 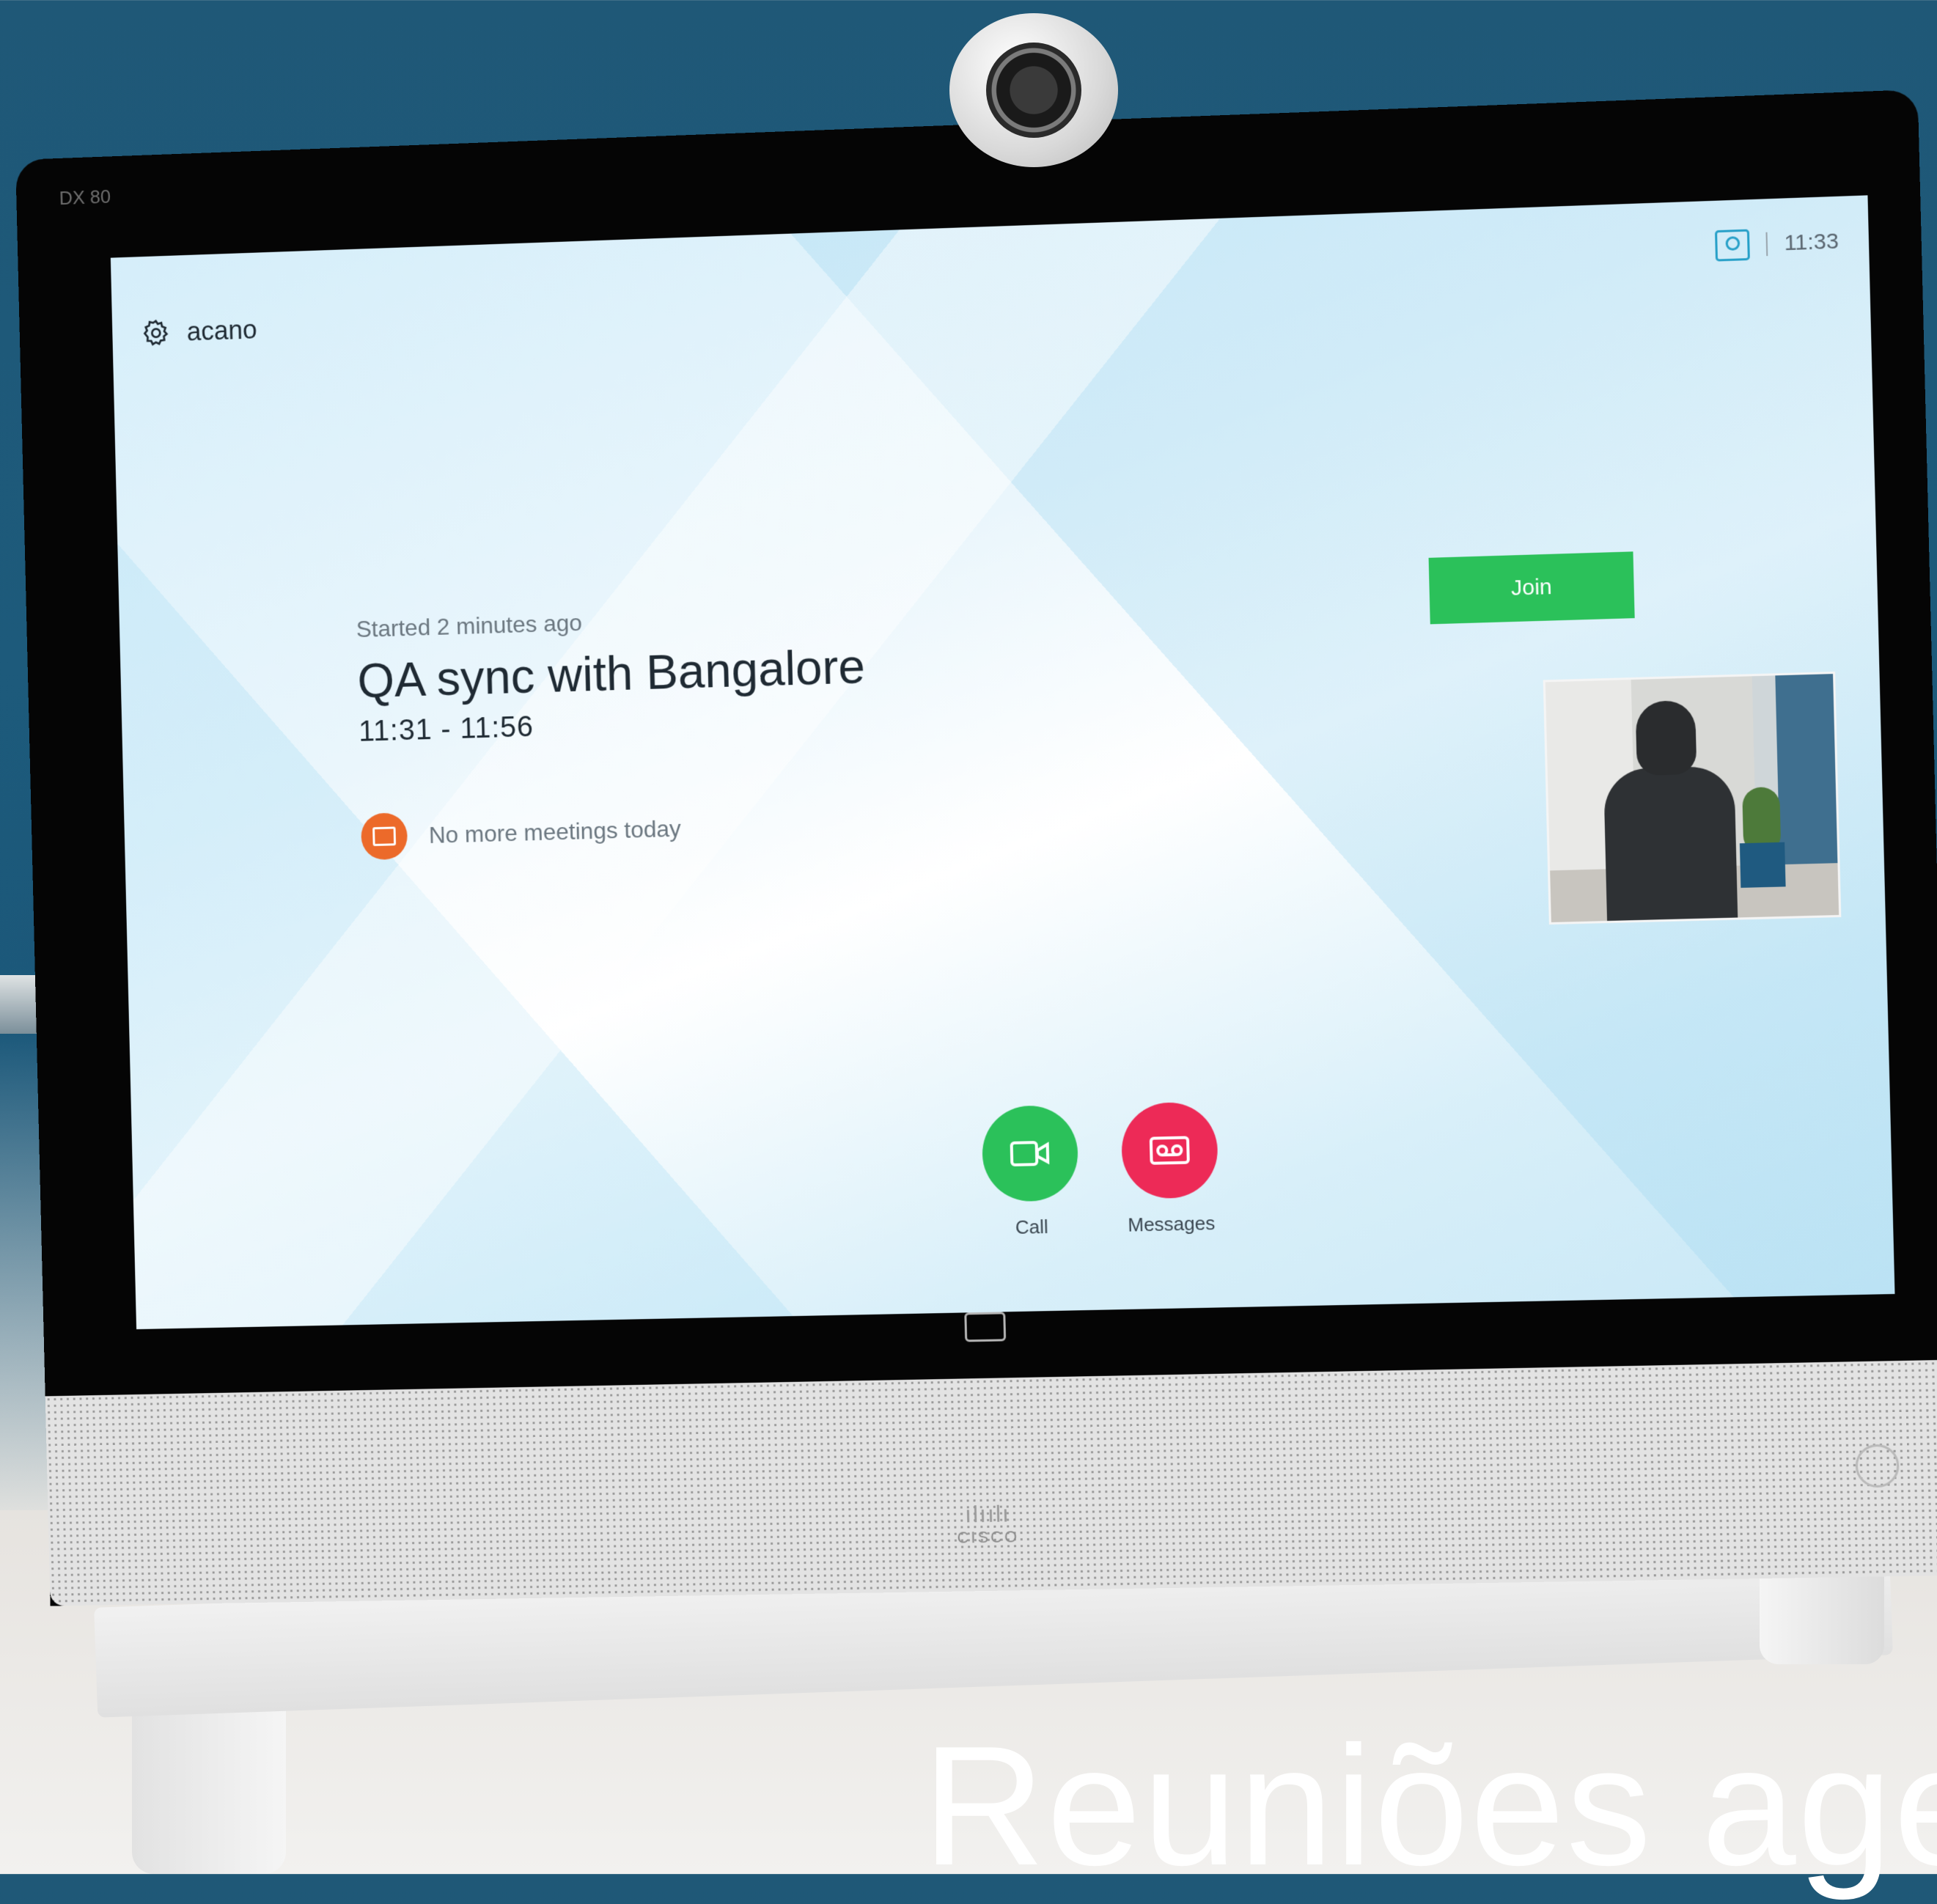 I want to click on status-area: 11:33, so click(x=1777, y=244).